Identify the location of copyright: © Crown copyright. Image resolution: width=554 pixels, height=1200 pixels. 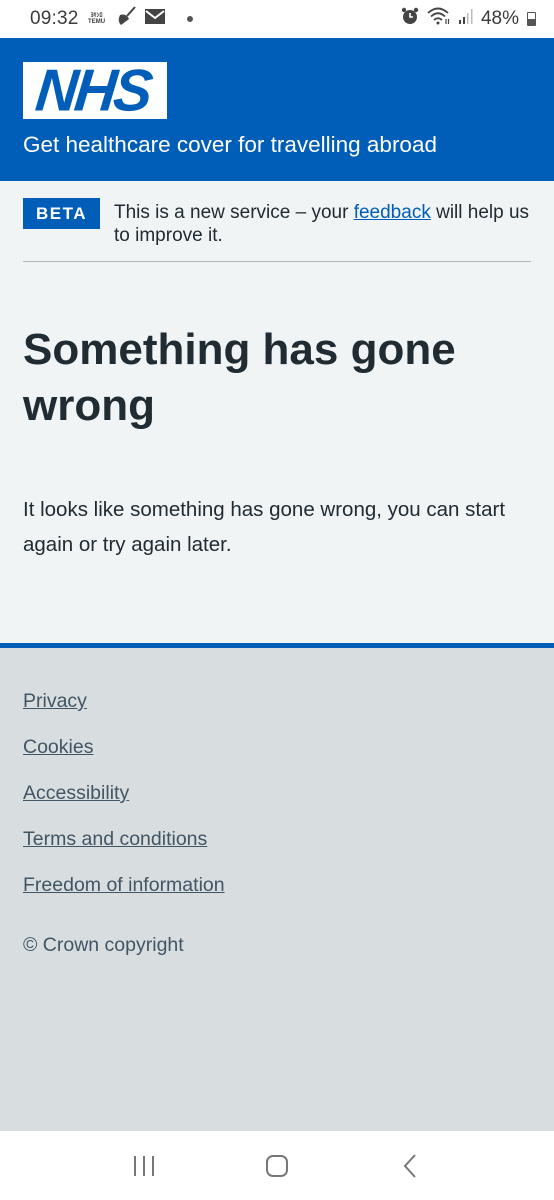
(103, 945).